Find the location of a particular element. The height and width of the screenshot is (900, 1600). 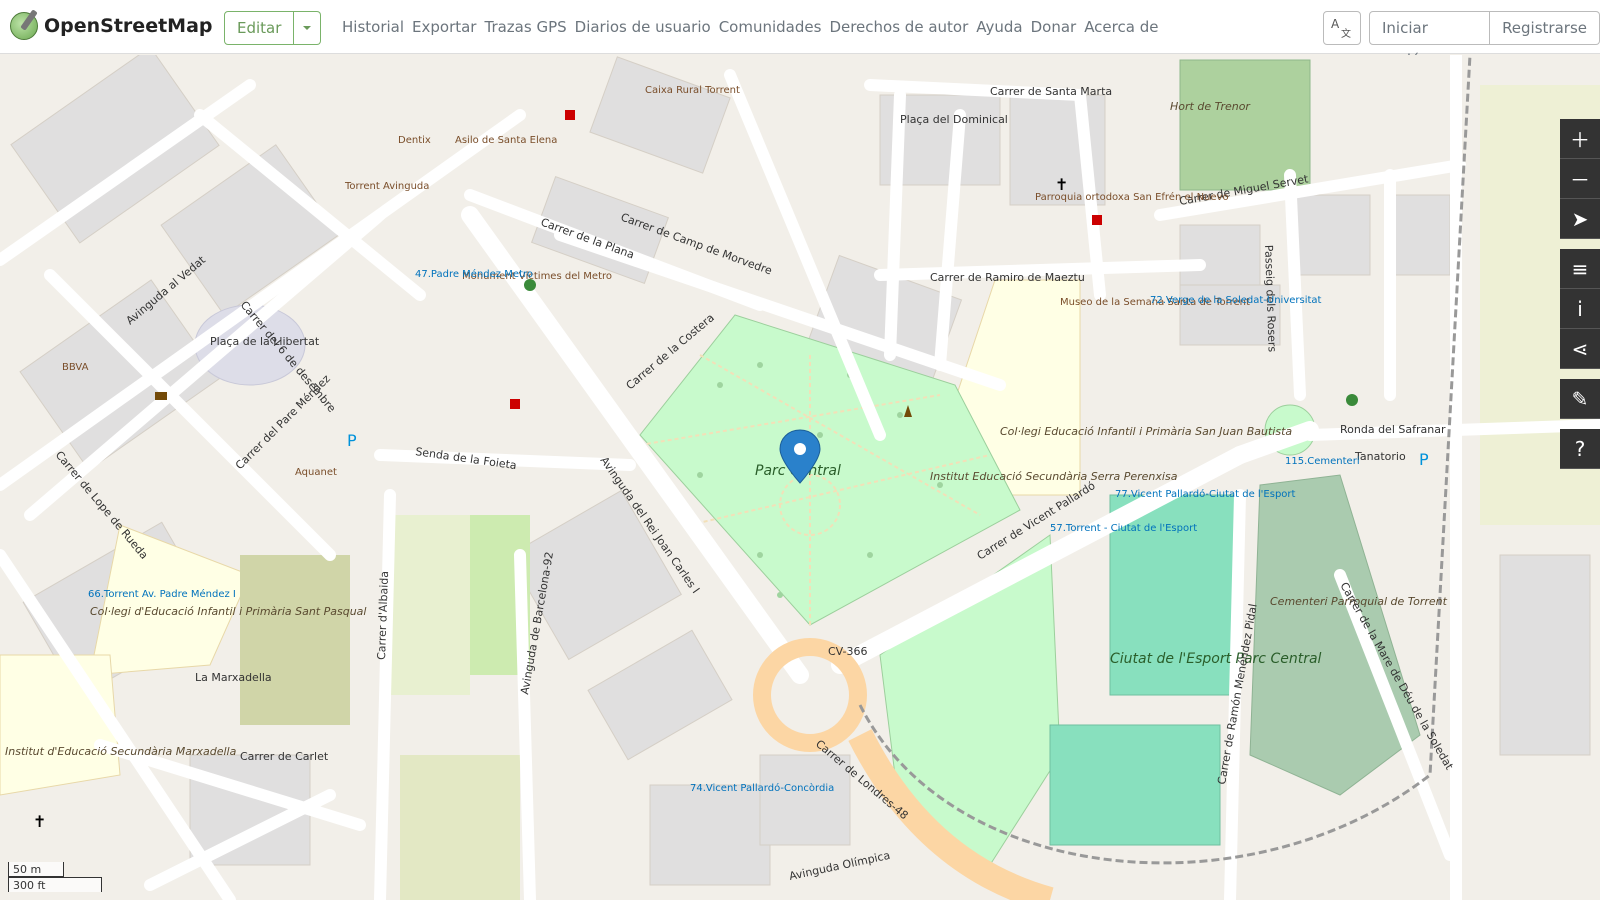

auth-group: Iniciar sesión Registrarse is located at coordinates (1484, 40).